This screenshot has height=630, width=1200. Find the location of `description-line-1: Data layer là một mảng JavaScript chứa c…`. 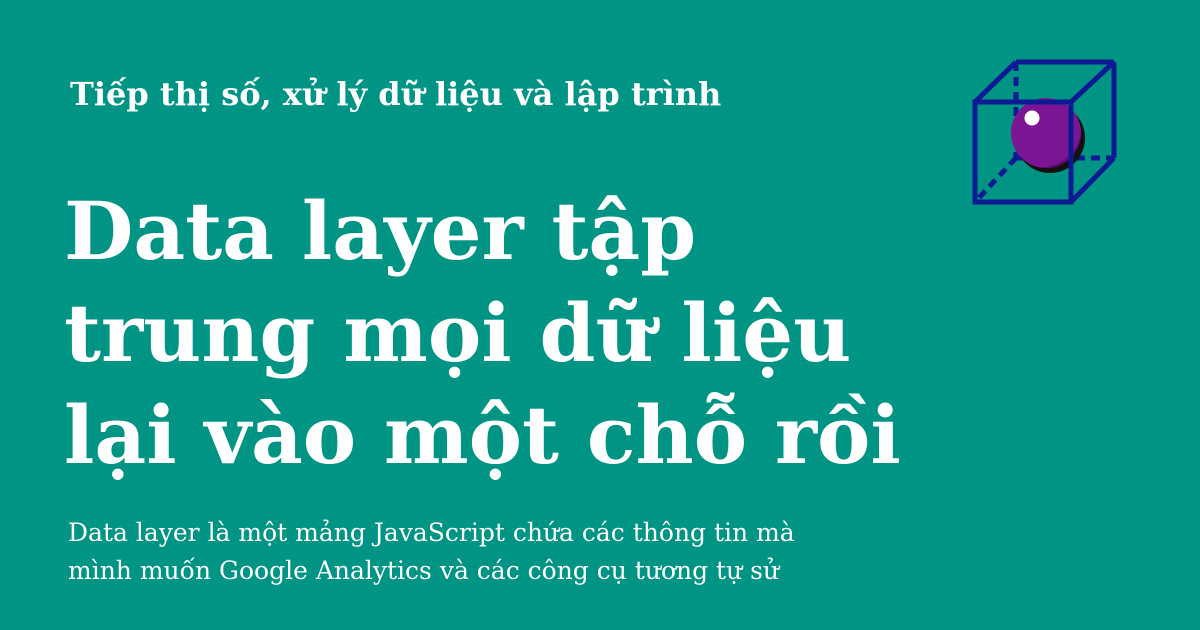

description-line-1: Data layer là một mảng JavaScript chứa c… is located at coordinates (431, 532).